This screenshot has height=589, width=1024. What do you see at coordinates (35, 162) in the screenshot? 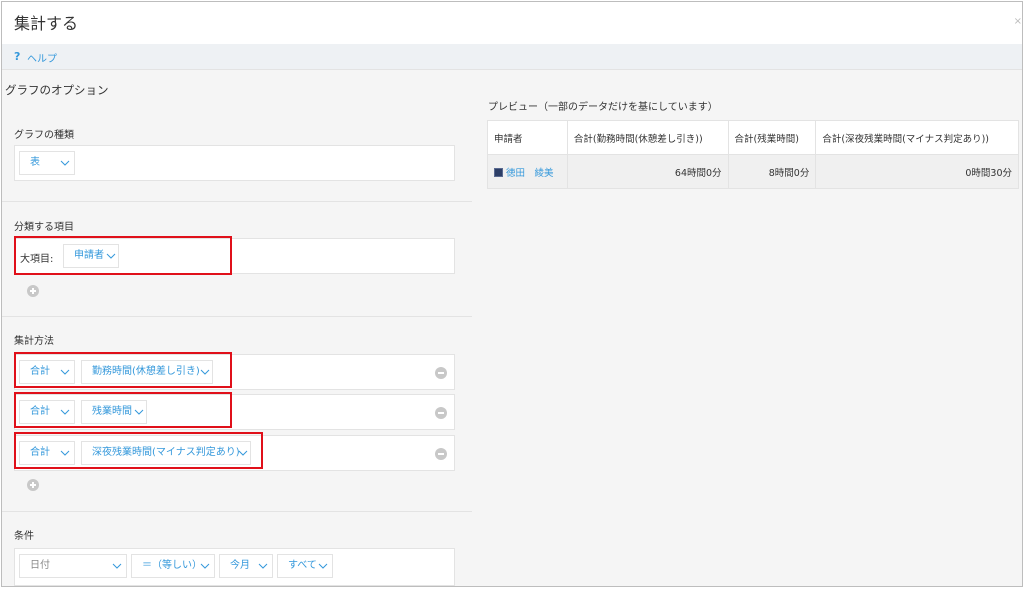
I see `graph-type-value: 表` at bounding box center [35, 162].